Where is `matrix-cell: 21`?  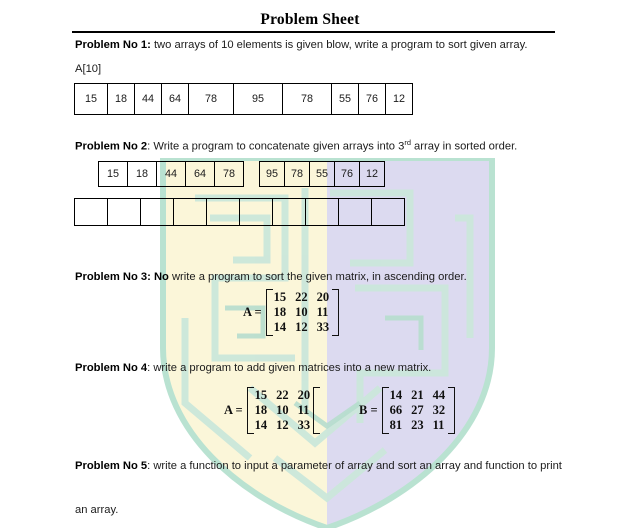
matrix-cell: 21 is located at coordinates (417, 395).